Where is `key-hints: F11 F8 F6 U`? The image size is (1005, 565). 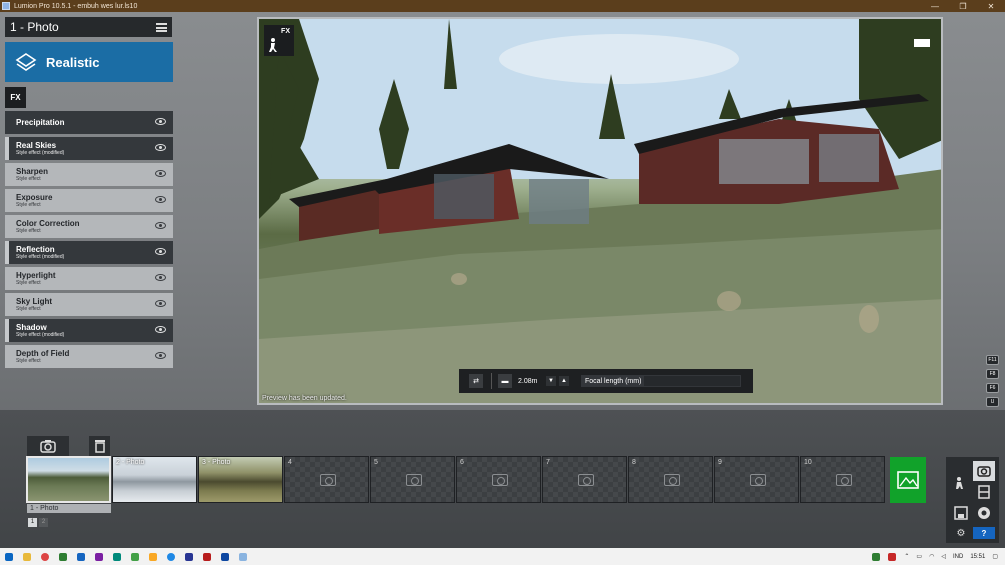 key-hints: F11 F8 F6 U is located at coordinates (992, 383).